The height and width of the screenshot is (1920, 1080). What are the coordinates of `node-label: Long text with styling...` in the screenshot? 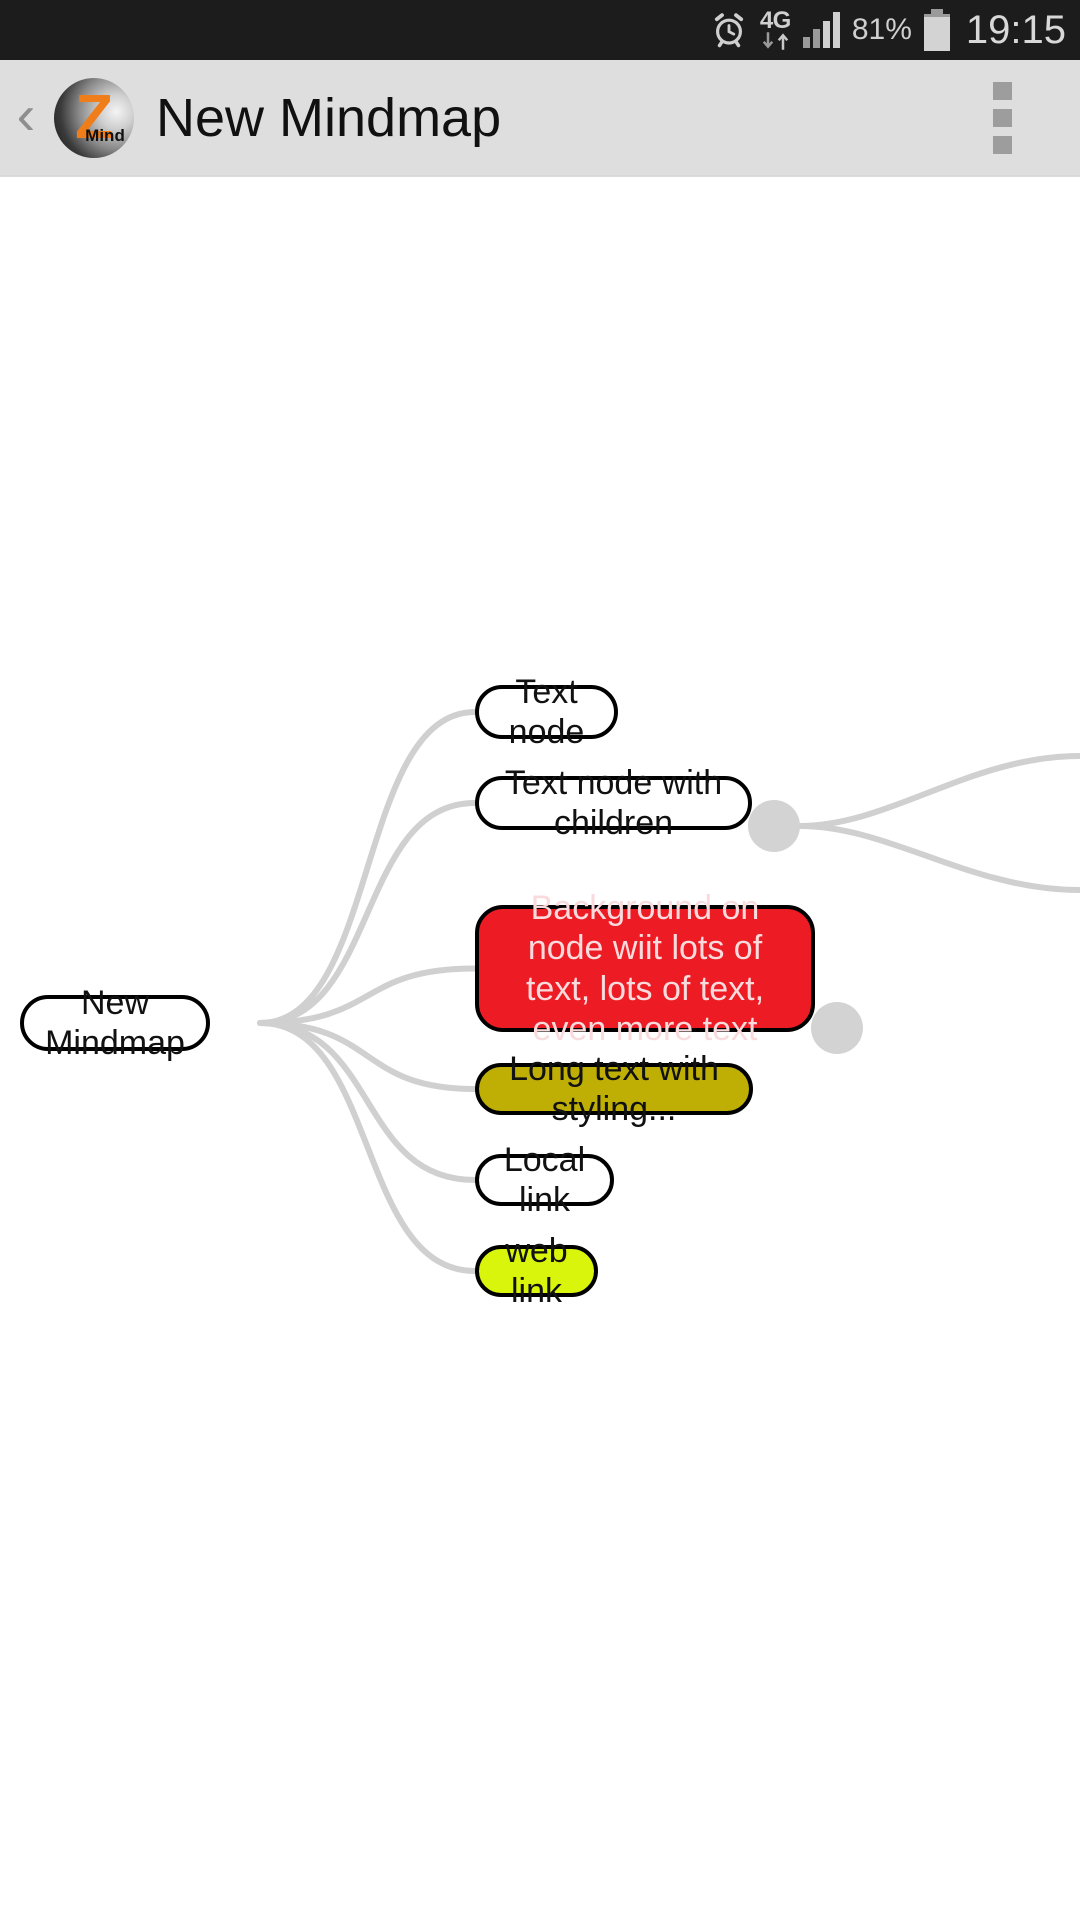 It's located at (614, 1088).